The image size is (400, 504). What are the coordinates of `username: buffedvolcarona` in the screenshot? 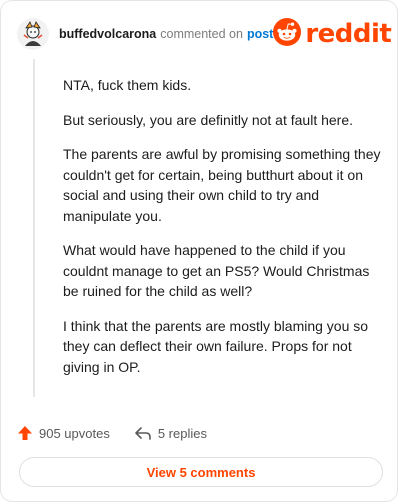 It's located at (107, 34).